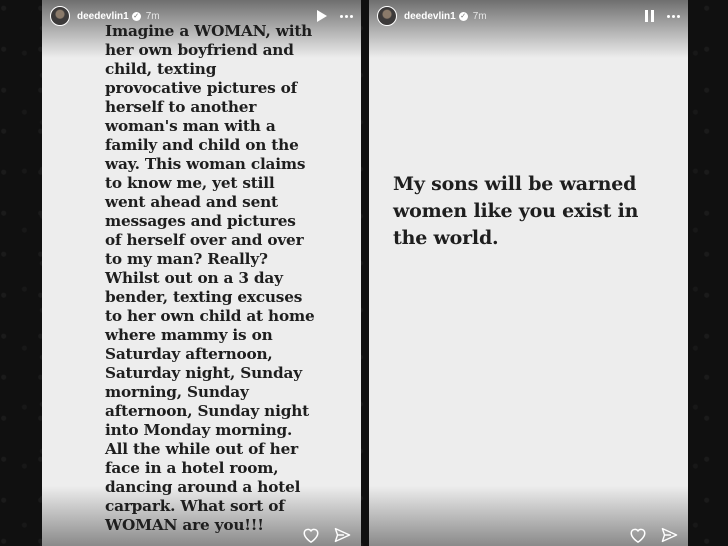 This screenshot has height=546, width=728. Describe the element at coordinates (528, 16) in the screenshot. I see `story-header: deedevlin1 ✓ 7m` at that location.